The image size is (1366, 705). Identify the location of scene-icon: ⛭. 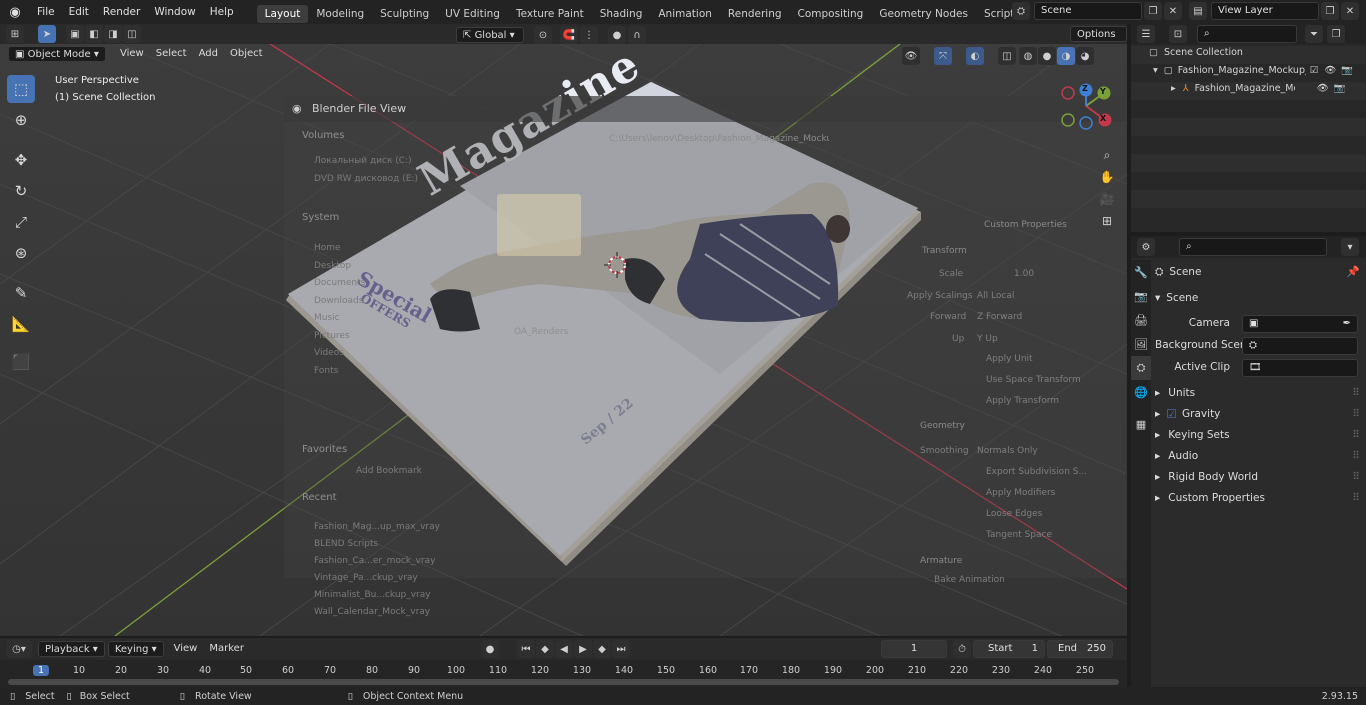
(1021, 11).